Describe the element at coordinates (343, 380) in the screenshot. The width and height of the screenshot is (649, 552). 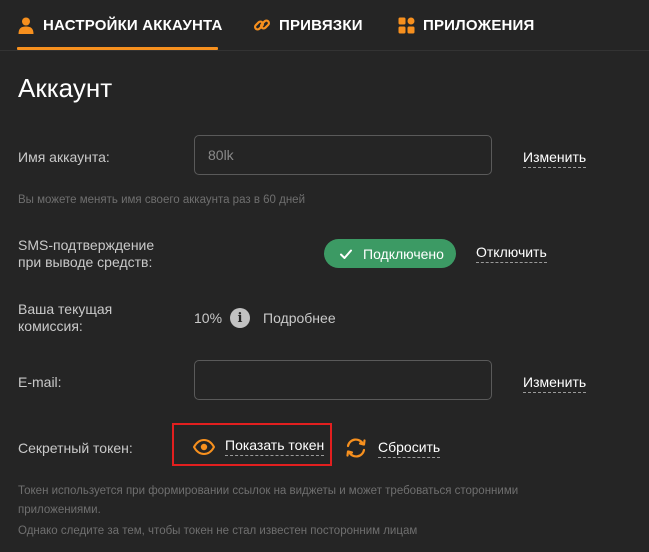
I see `email-input` at that location.